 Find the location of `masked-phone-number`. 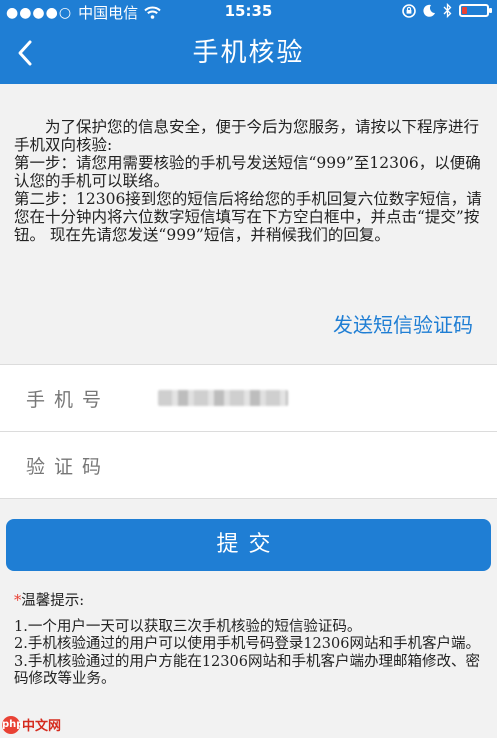

masked-phone-number is located at coordinates (223, 398).